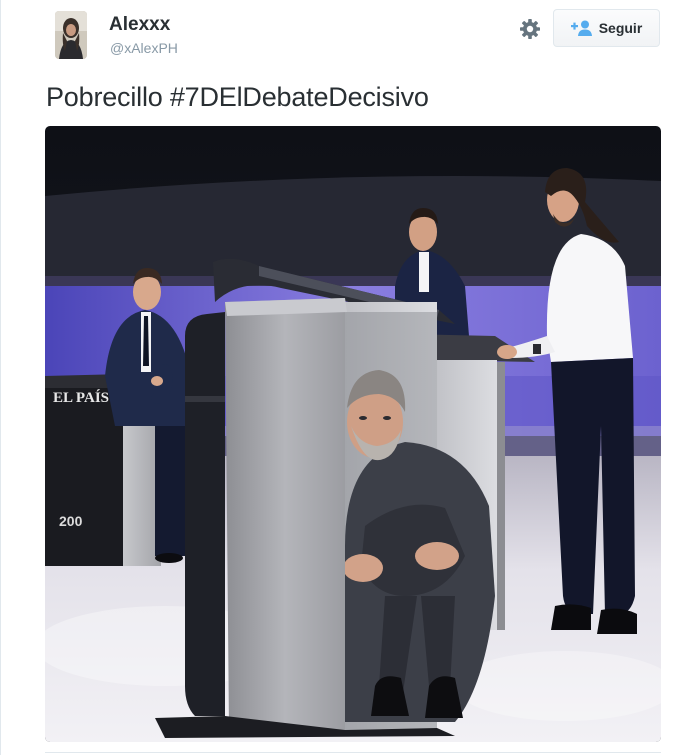 The height and width of the screenshot is (755, 699). I want to click on follow-button-label: Seguir, so click(620, 28).